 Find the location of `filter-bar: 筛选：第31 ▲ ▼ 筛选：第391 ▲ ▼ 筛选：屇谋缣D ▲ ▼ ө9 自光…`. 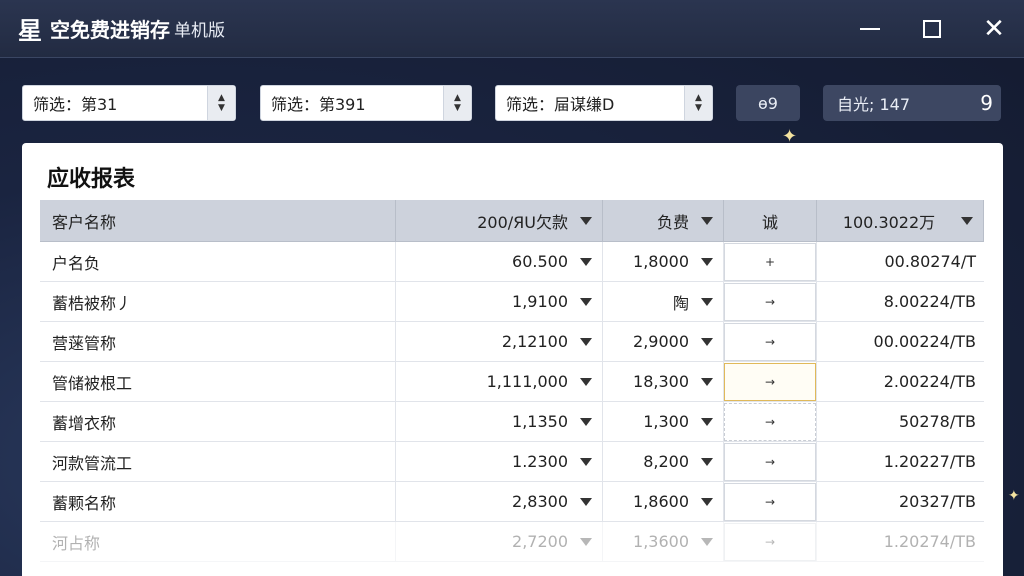

filter-bar: 筛选：第31 ▲ ▼ 筛选：第391 ▲ ▼ 筛选：屇谋缣D ▲ ▼ ө9 自光… is located at coordinates (512, 103).